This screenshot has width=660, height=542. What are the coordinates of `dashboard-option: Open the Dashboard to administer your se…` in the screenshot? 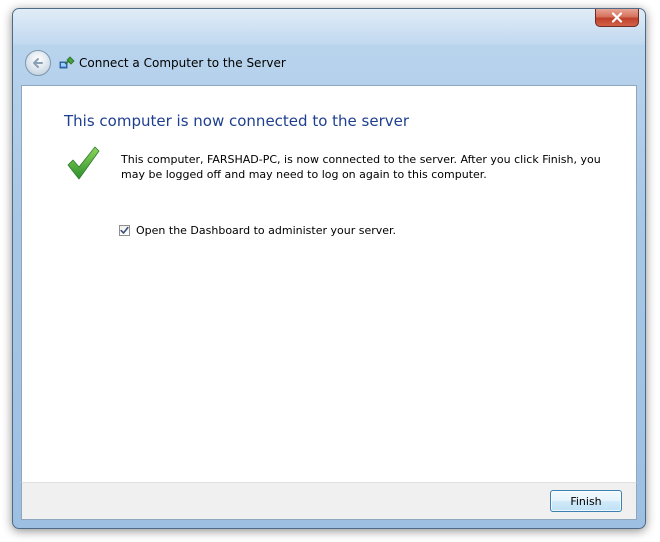 It's located at (257, 230).